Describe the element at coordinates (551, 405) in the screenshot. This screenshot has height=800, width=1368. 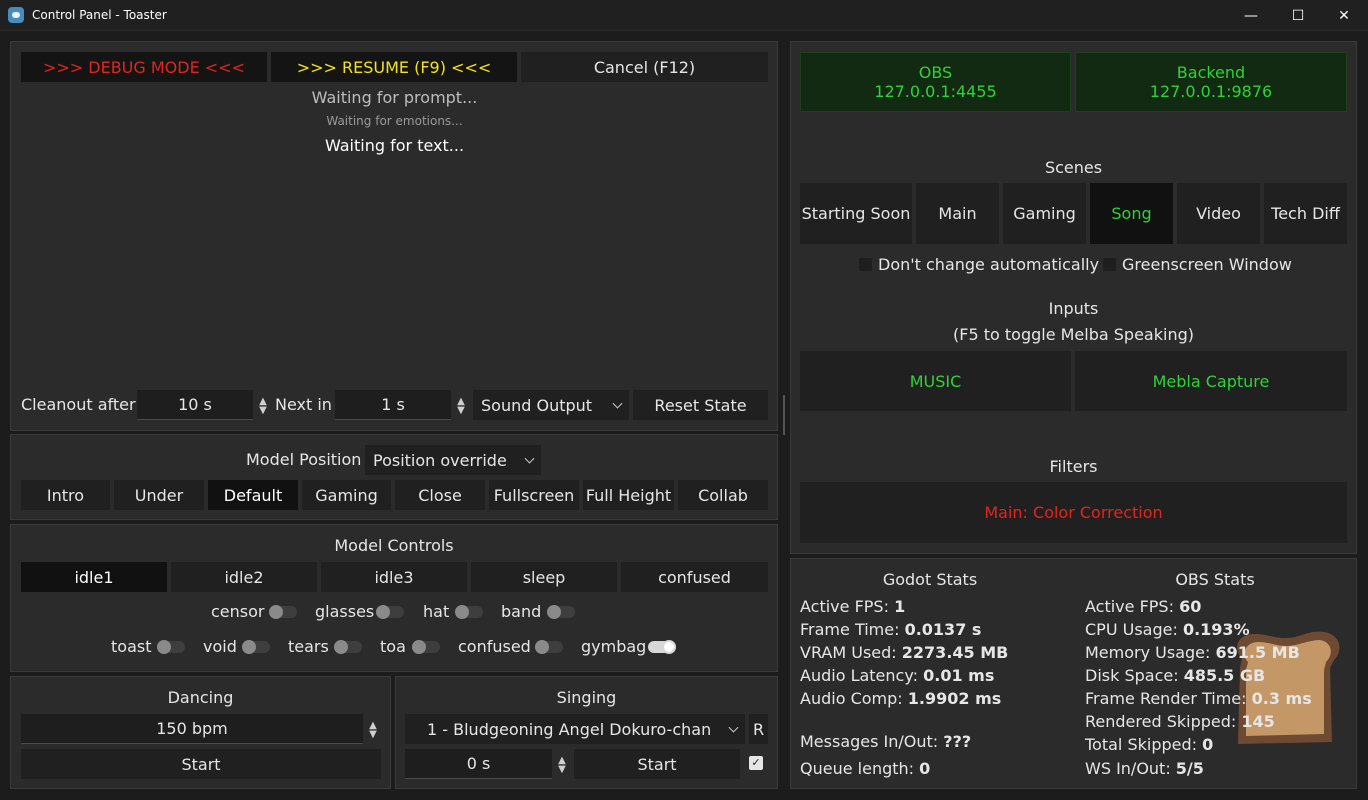
I see `sound-output-select: Sound Output` at that location.